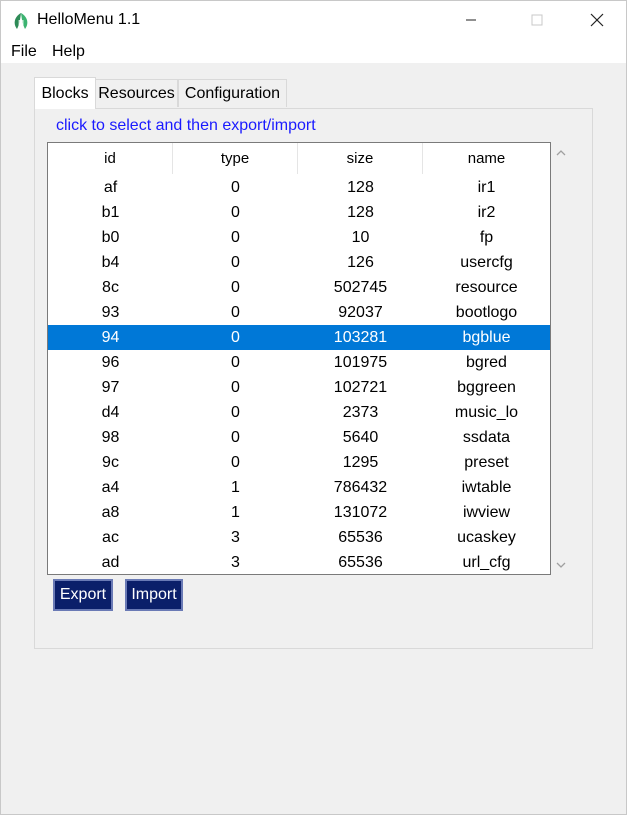 This screenshot has height=815, width=627. I want to click on cell-size: 502745, so click(360, 287).